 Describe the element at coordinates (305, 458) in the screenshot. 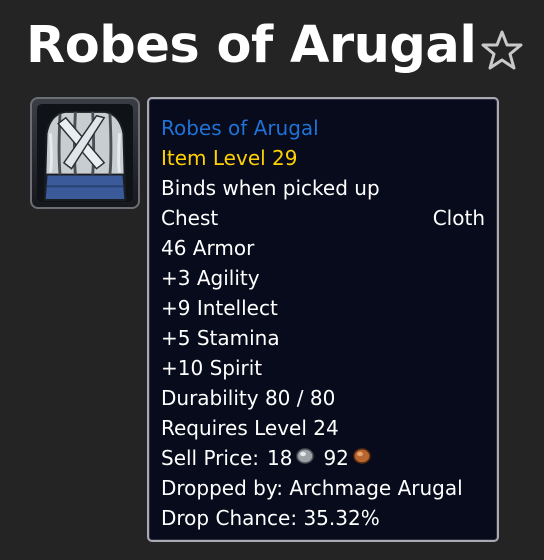

I see `silver-coin-icon` at that location.